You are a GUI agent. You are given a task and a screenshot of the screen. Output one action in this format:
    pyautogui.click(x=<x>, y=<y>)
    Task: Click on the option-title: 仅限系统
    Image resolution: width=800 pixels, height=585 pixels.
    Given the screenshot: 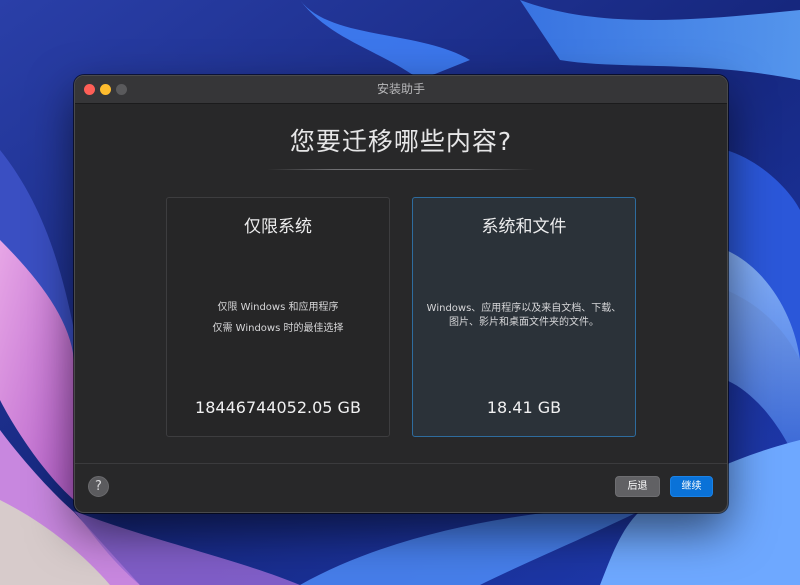 What is the action you would take?
    pyautogui.click(x=278, y=227)
    